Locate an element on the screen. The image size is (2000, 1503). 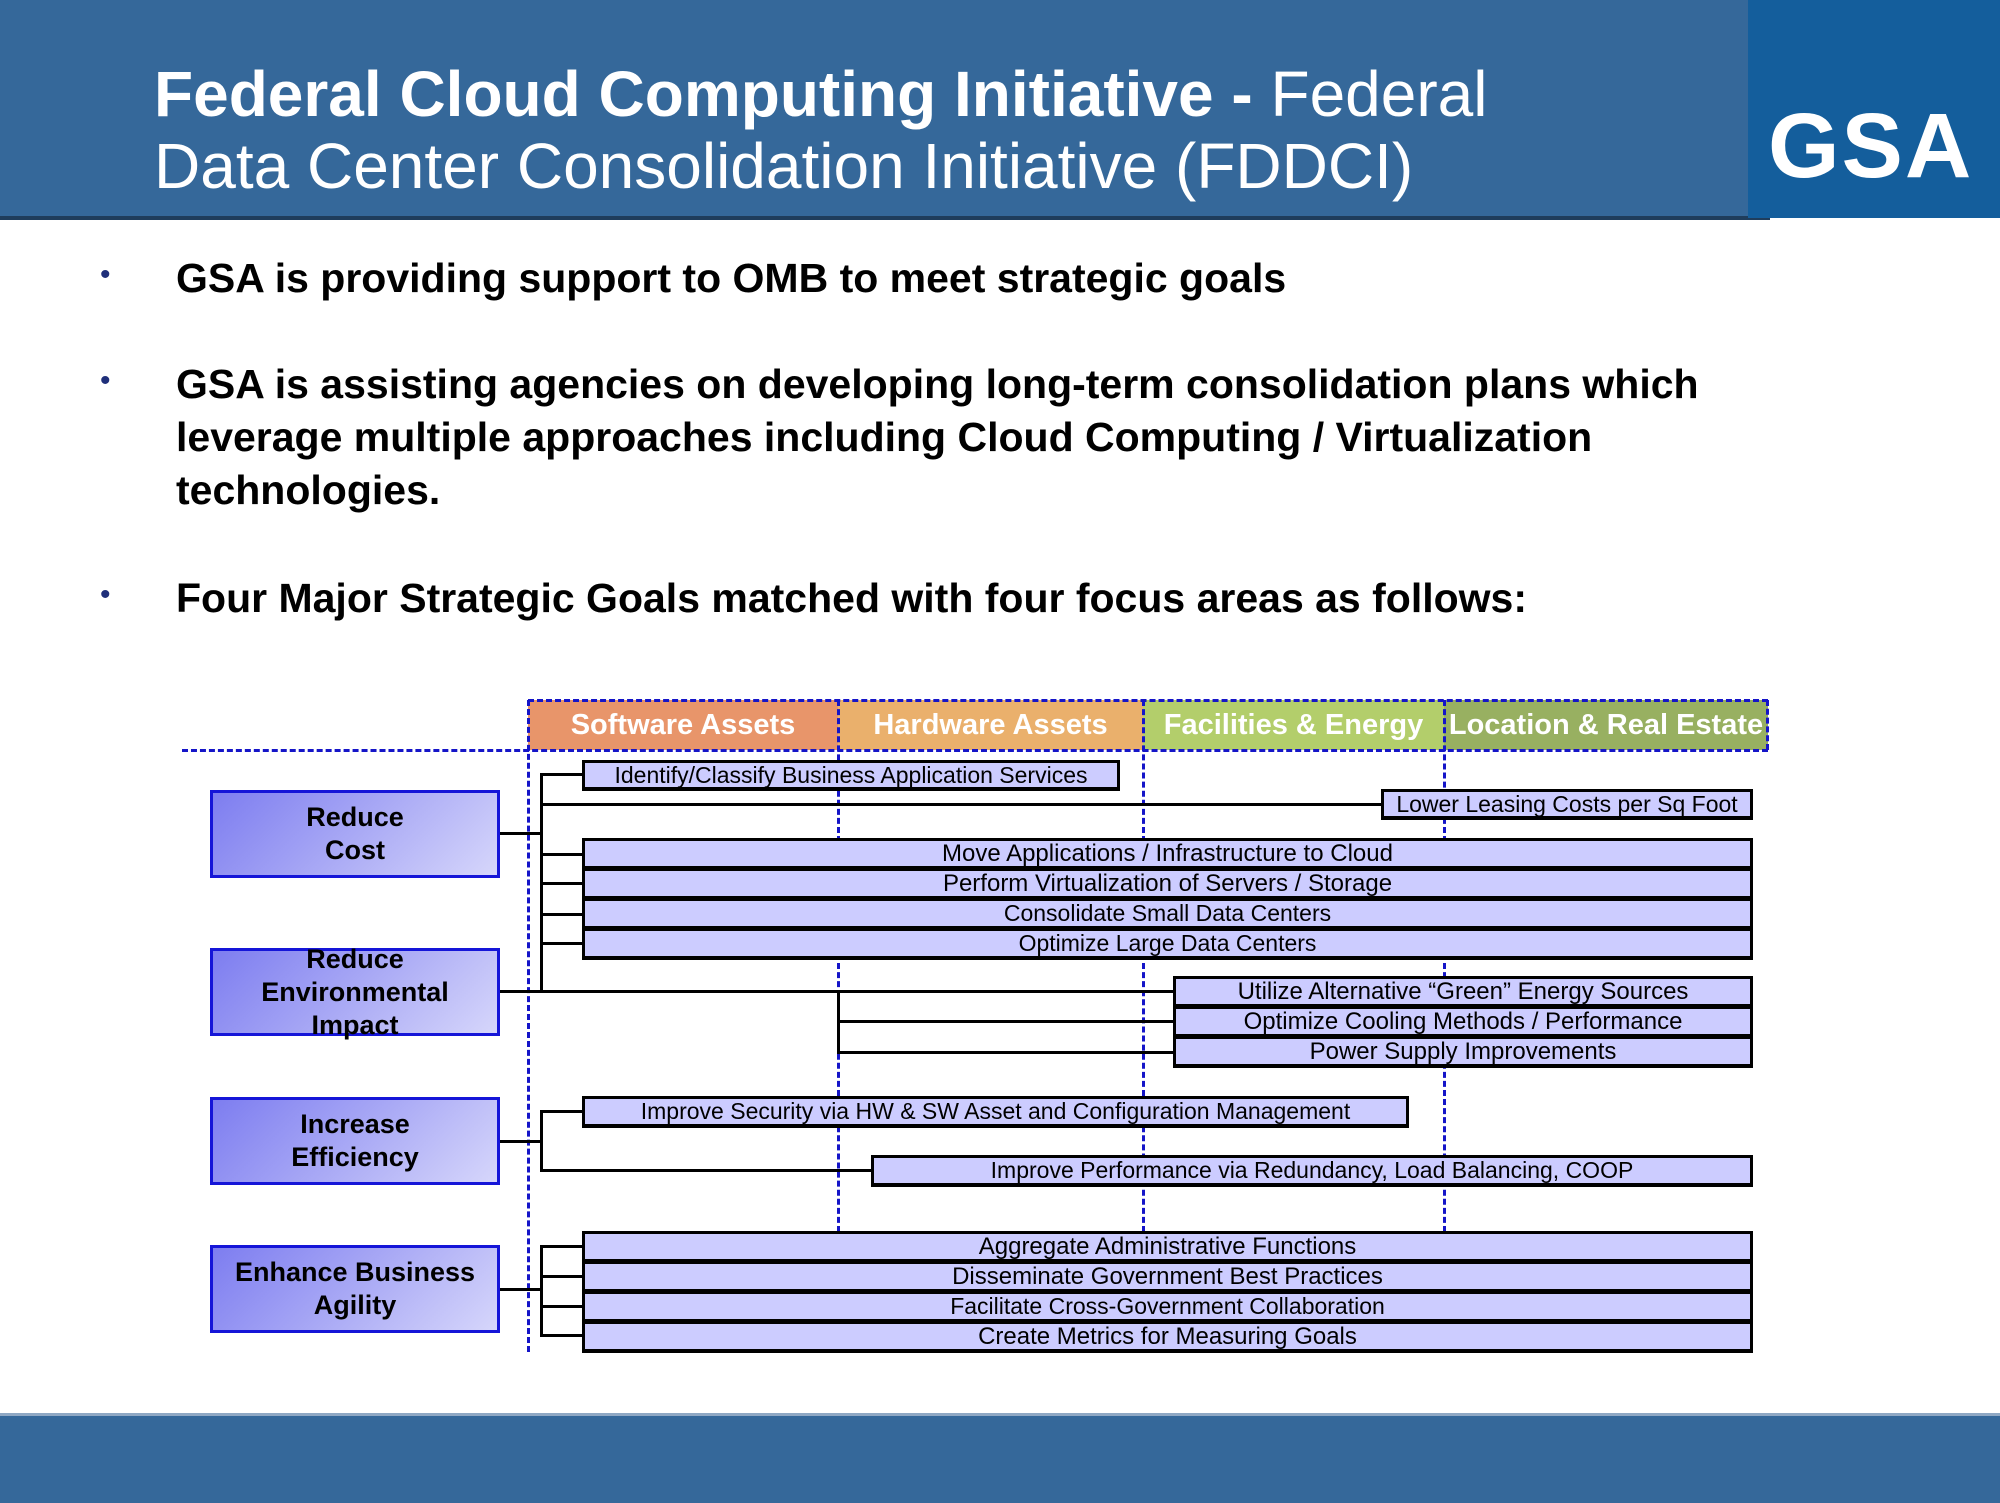
gsa-logo-text: GSA is located at coordinates (1870, 146).